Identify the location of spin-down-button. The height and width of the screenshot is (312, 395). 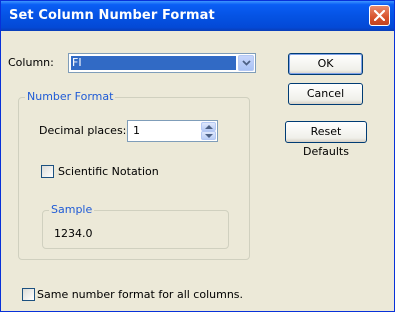
(208, 135).